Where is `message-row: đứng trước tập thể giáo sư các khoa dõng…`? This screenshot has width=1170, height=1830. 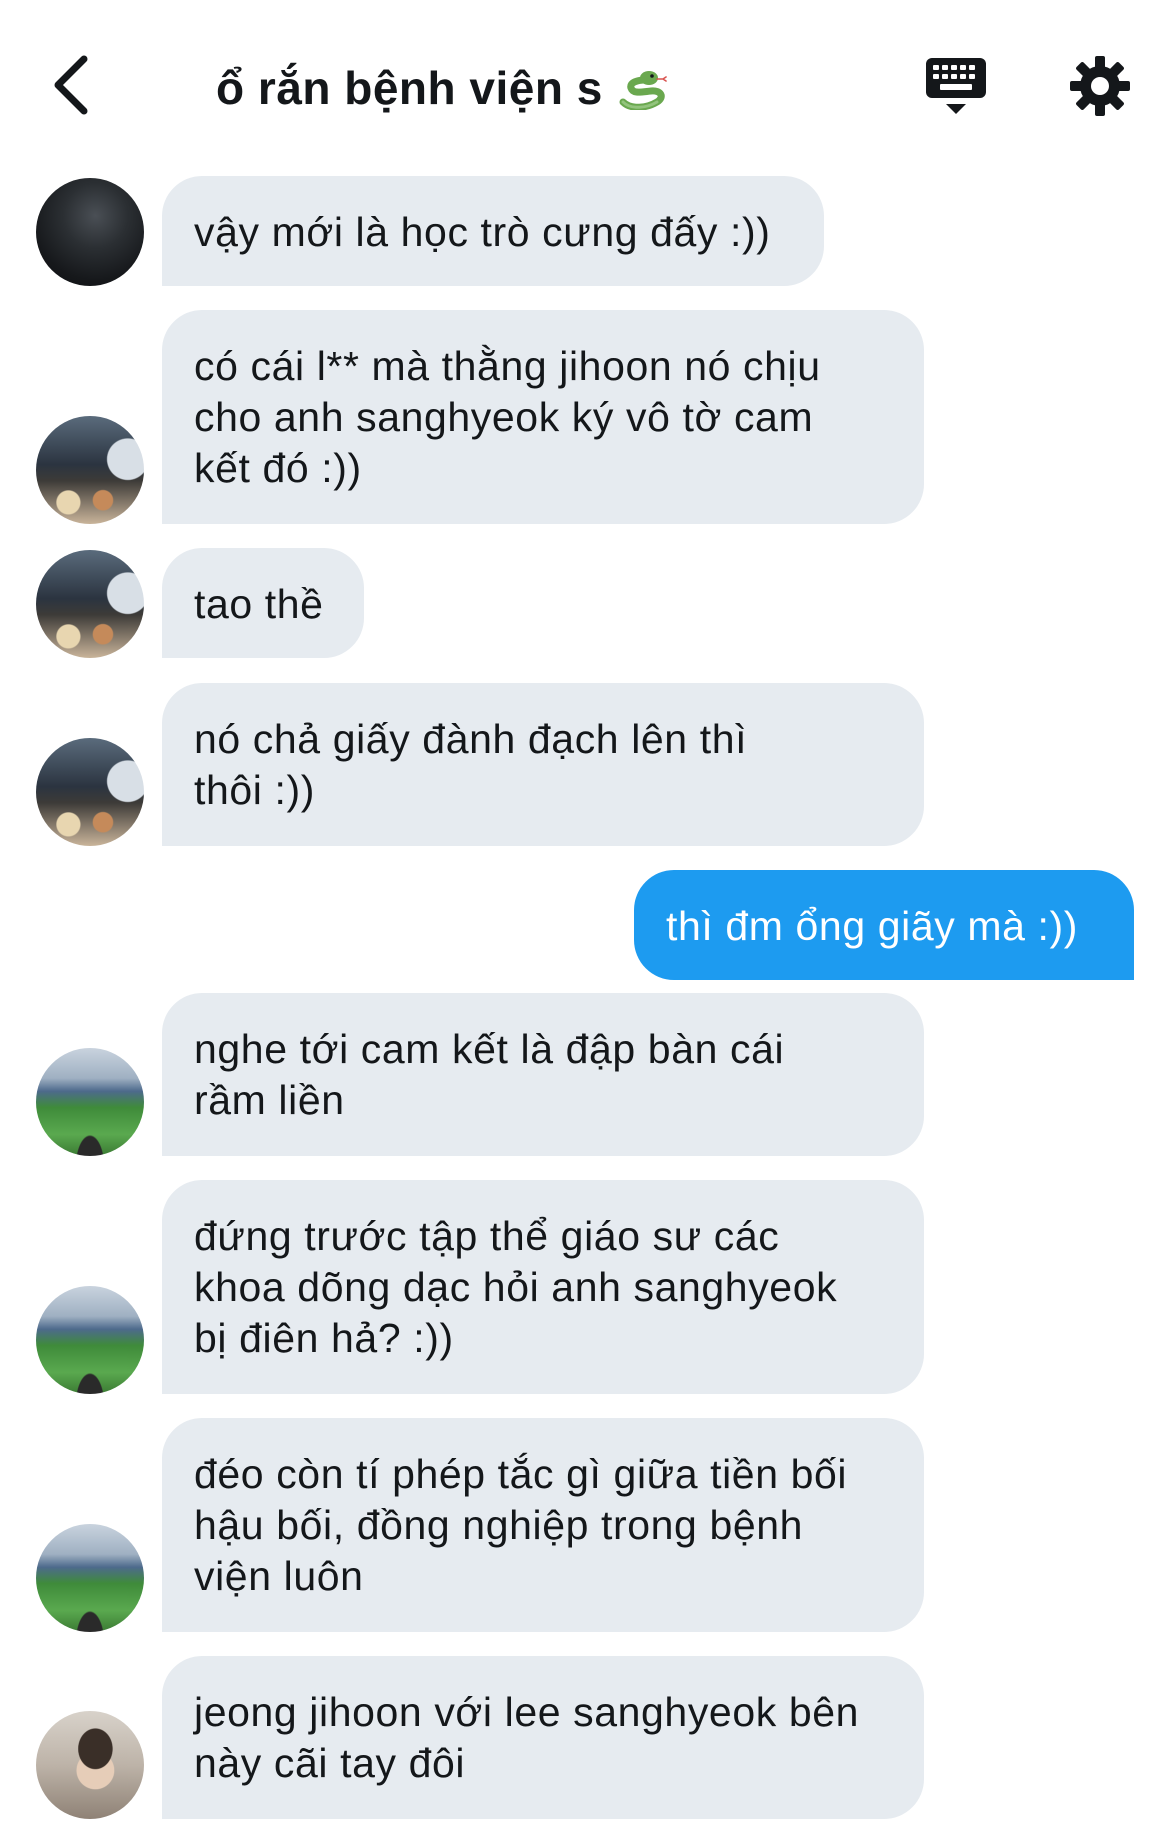
message-row: đứng trước tập thể giáo sư các khoa dõng… is located at coordinates (585, 1287).